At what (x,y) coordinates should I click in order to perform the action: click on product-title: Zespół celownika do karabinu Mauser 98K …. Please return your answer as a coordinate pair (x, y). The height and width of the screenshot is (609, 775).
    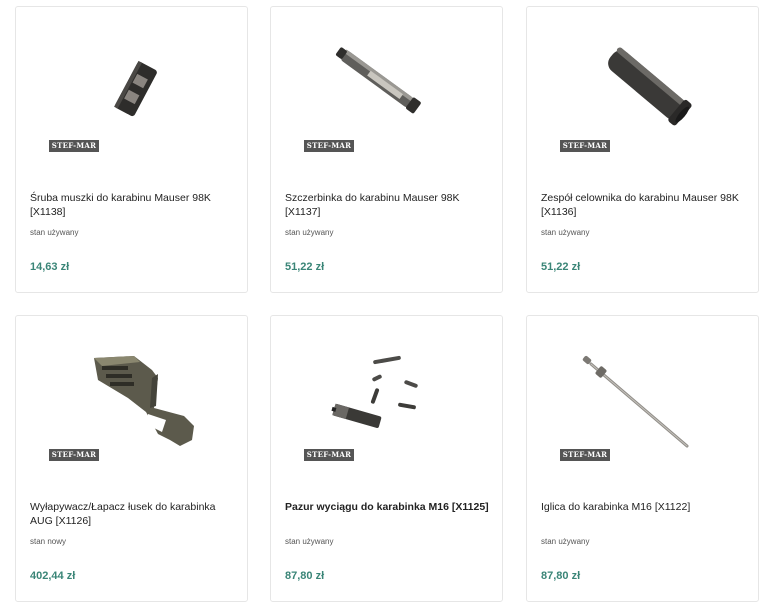
    Looking at the image, I should click on (646, 205).